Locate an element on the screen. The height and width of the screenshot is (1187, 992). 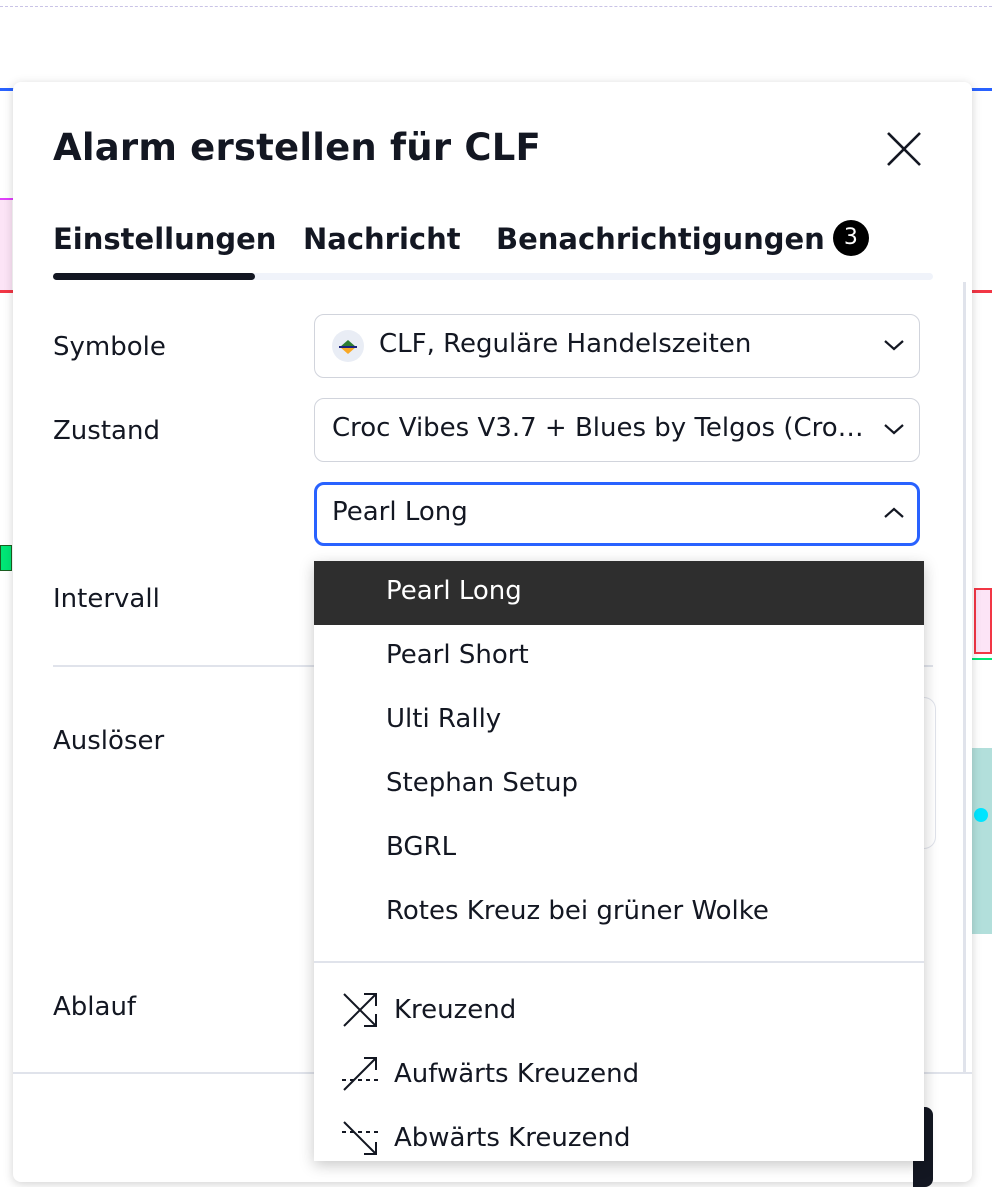
dropdown-separator is located at coordinates (619, 962).